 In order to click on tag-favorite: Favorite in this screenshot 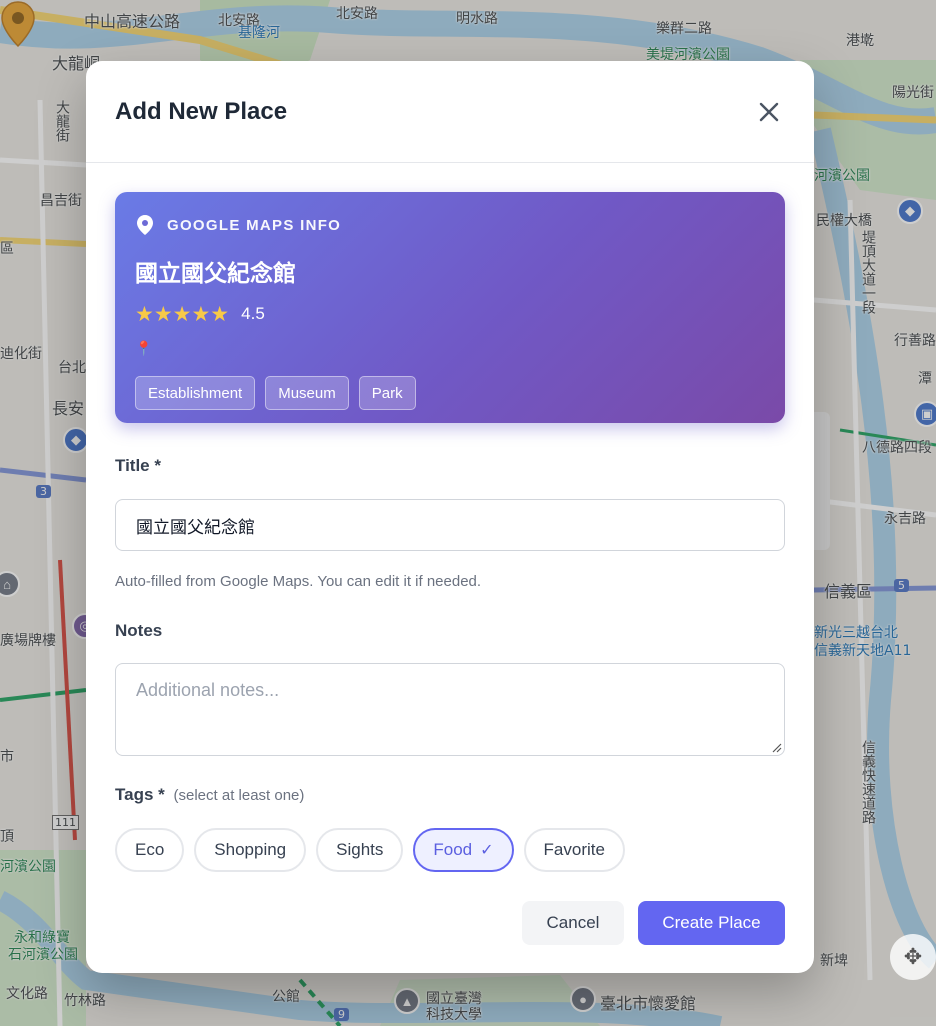, I will do `click(574, 850)`.